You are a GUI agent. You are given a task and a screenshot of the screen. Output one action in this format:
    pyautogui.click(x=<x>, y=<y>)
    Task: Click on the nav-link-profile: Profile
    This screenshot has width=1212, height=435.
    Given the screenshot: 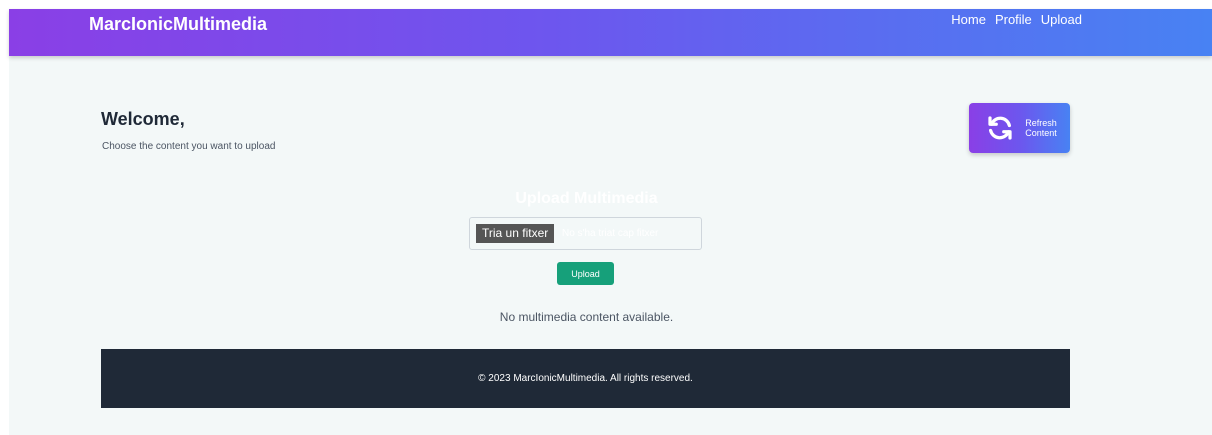 What is the action you would take?
    pyautogui.click(x=1013, y=20)
    